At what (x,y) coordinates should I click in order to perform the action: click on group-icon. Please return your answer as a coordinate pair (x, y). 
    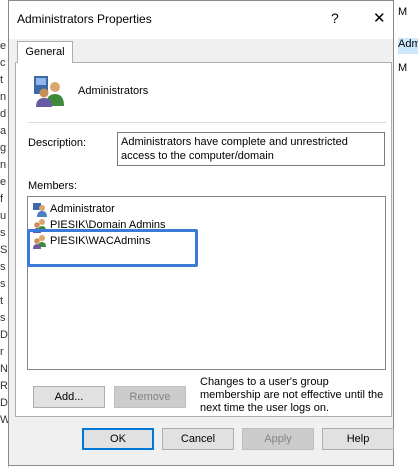
    Looking at the image, I should click on (50, 92).